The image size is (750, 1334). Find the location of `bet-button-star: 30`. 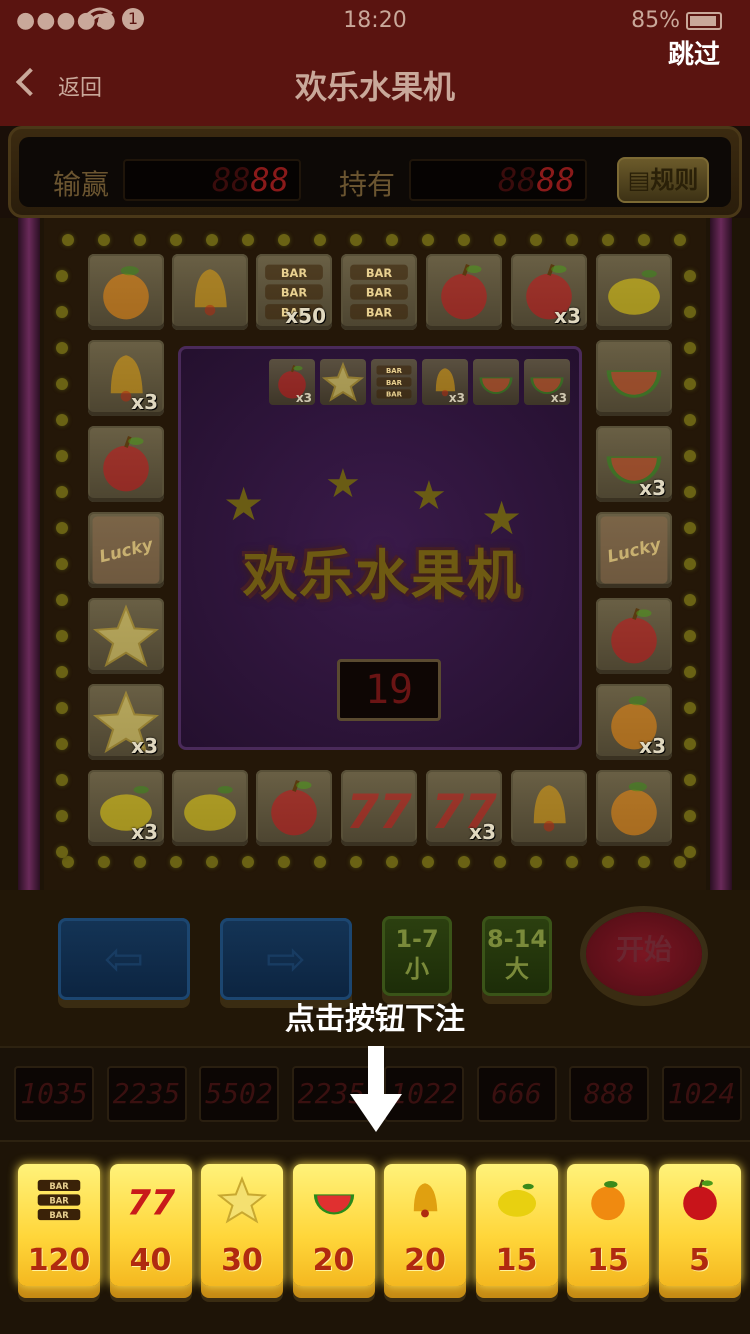

bet-button-star: 30 is located at coordinates (242, 1225).